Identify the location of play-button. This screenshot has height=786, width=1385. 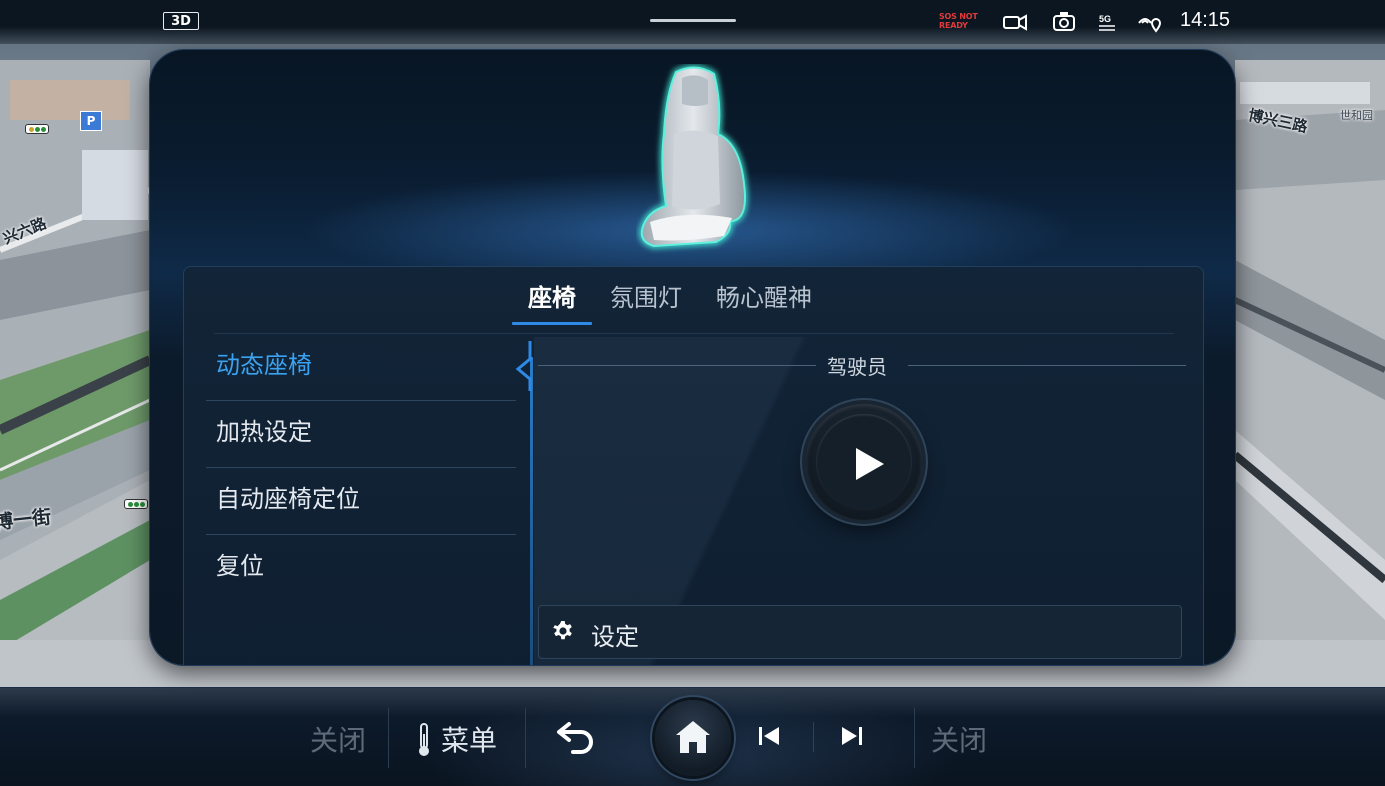
(864, 462).